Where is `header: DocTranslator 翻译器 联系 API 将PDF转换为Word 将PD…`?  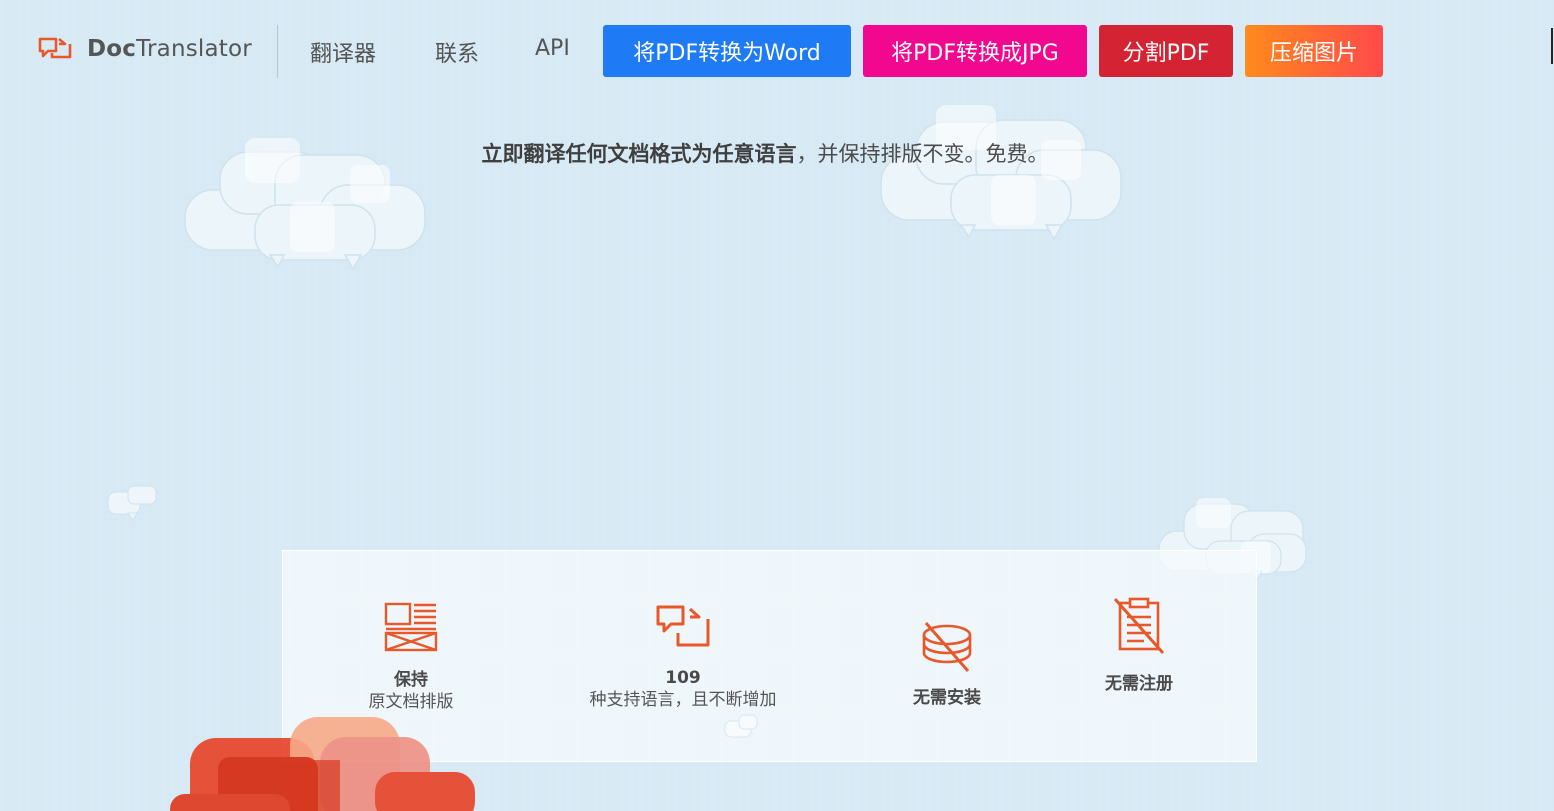
header: DocTranslator 翻译器 联系 API 将PDF转换为Word 将PD… is located at coordinates (777, 50).